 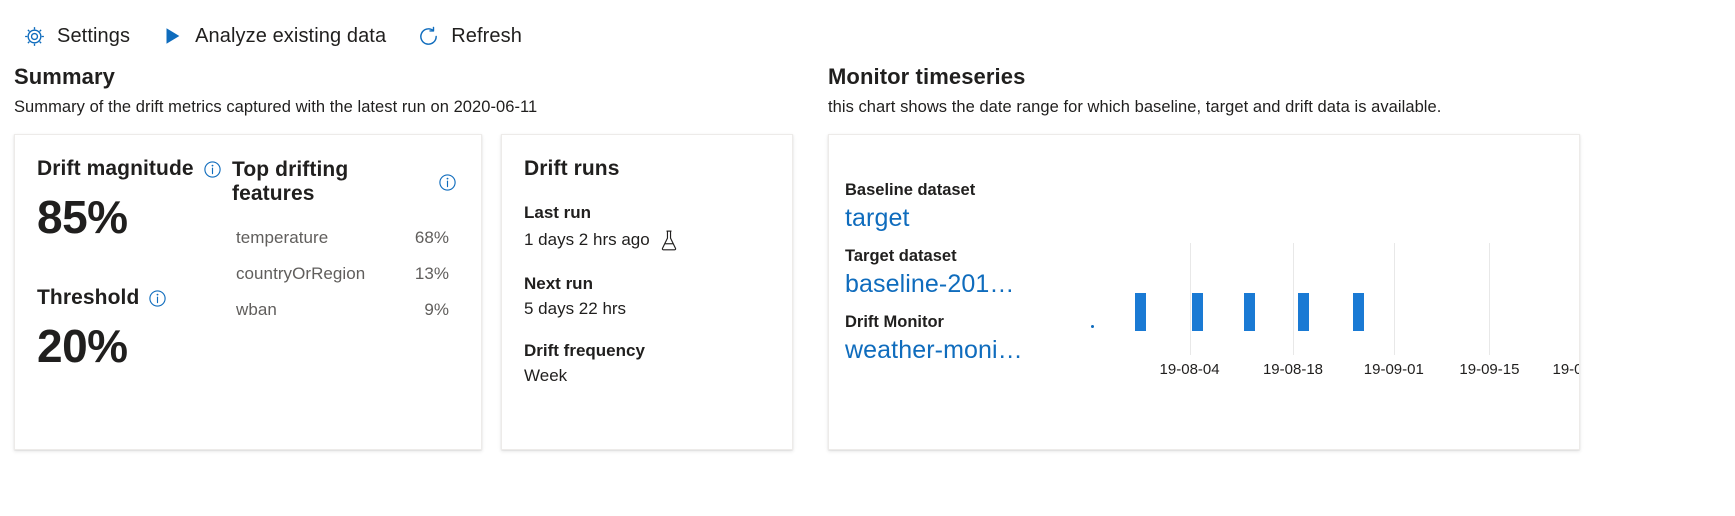 I want to click on analyze-existing-data-button: Analyze existing data, so click(x=273, y=36).